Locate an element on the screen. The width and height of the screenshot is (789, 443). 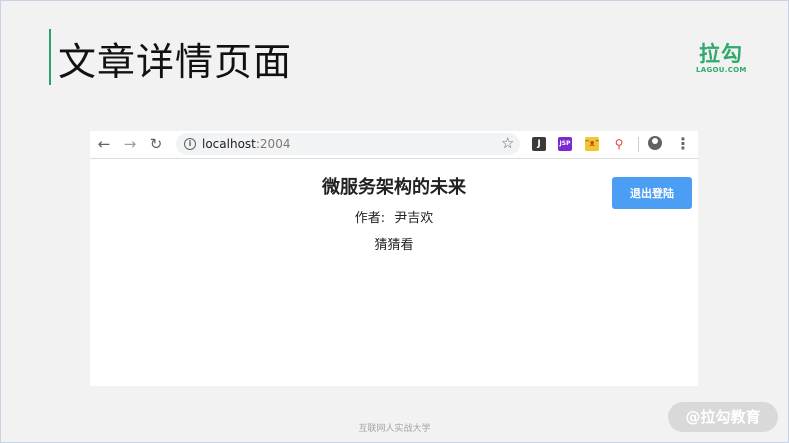
info-icon: i is located at coordinates (190, 144).